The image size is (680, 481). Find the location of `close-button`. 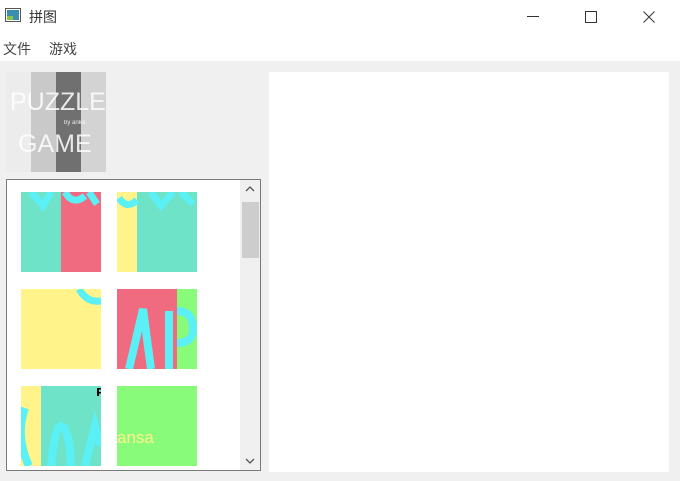

close-button is located at coordinates (649, 16).